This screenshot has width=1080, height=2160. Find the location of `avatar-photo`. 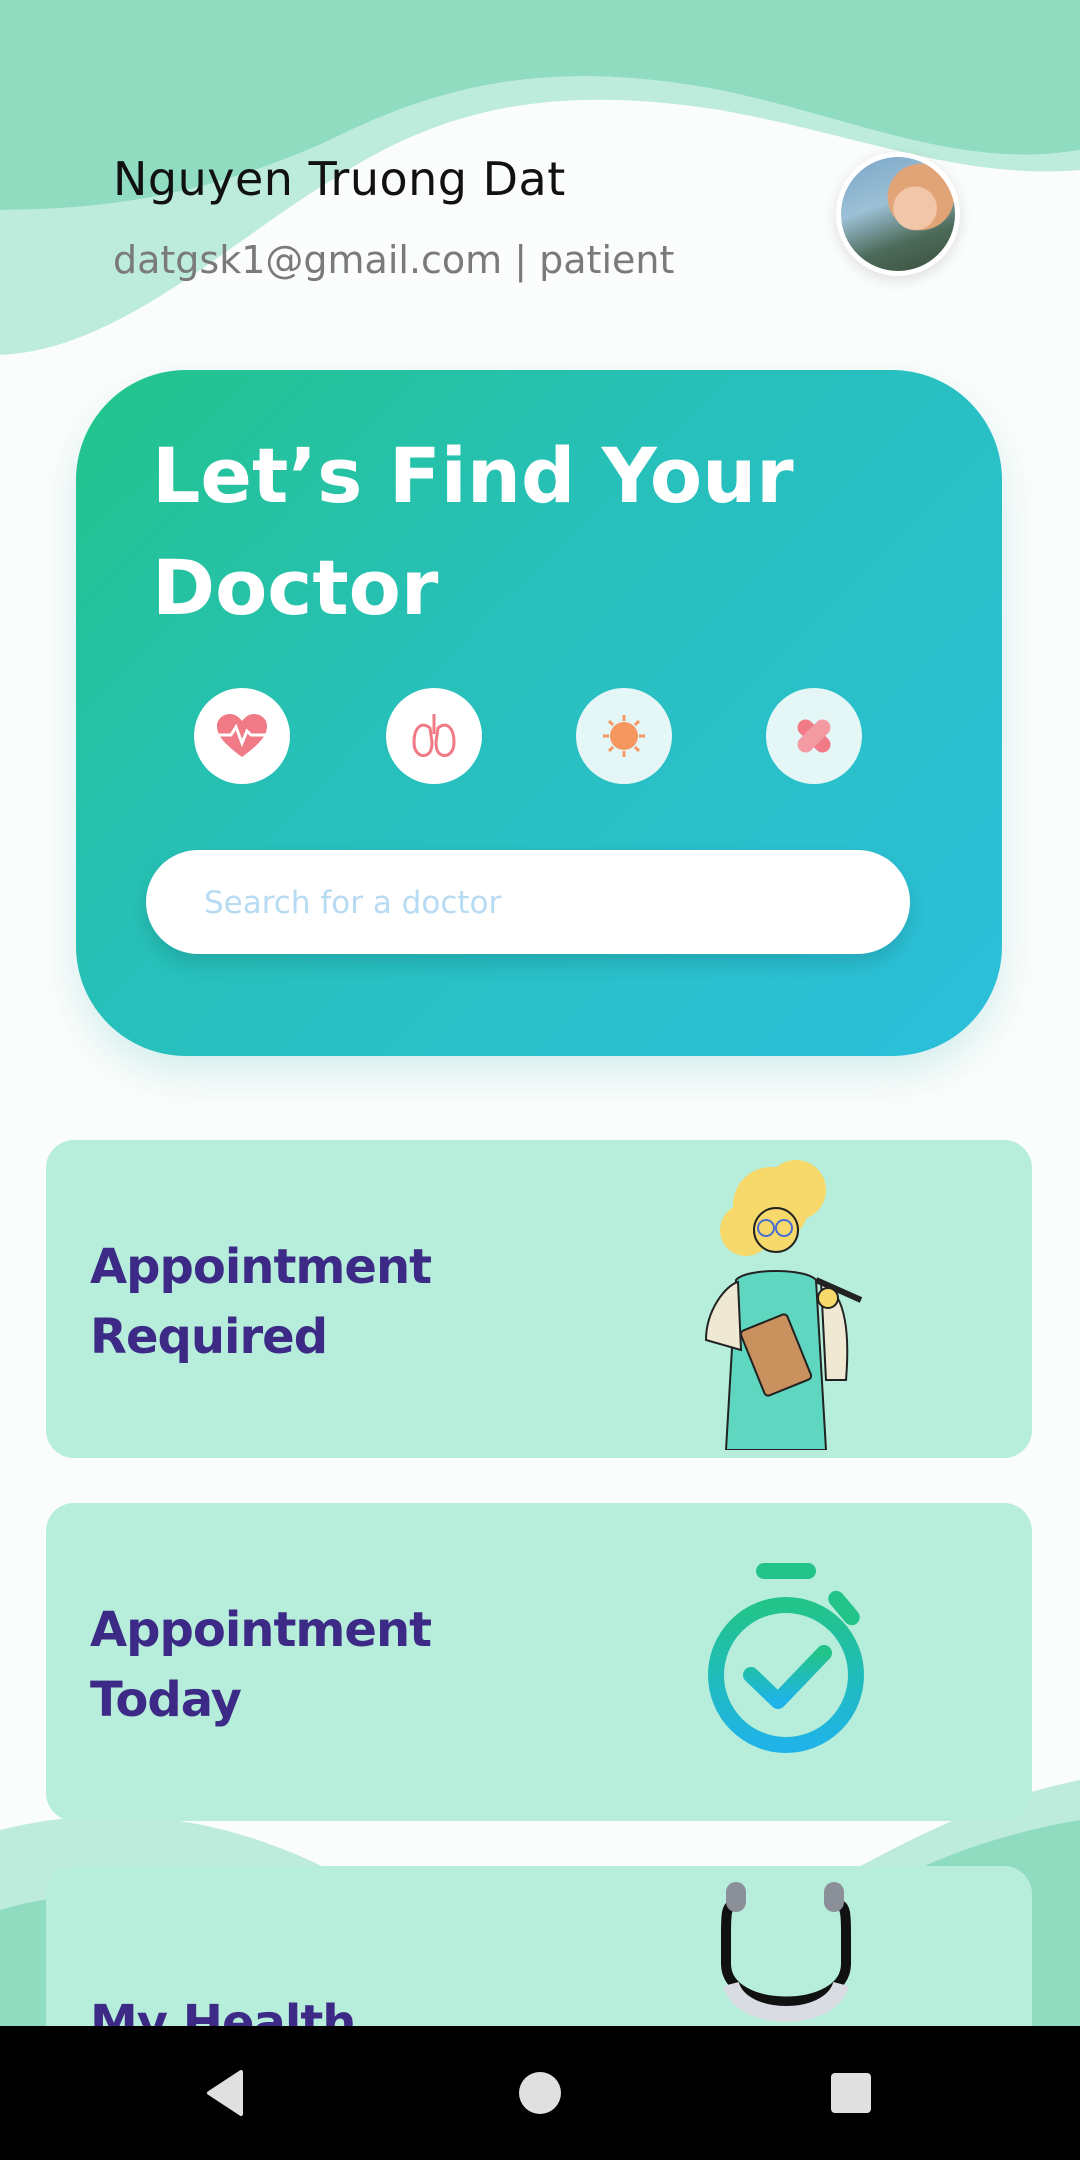

avatar-photo is located at coordinates (898, 214).